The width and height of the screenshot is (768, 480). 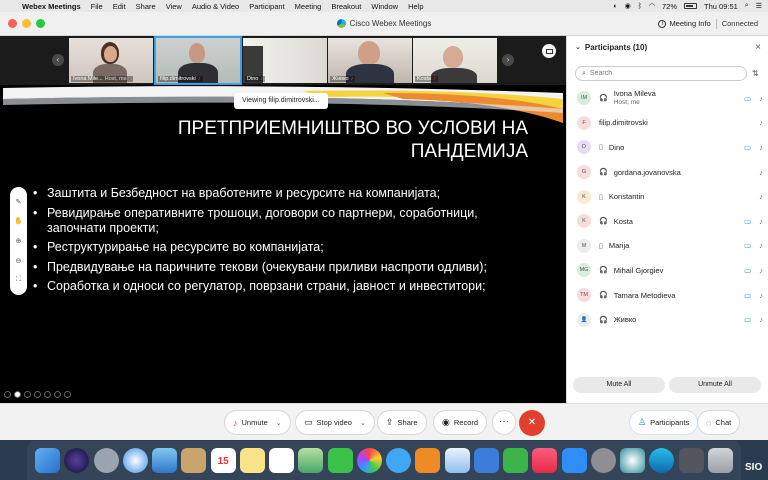 What do you see at coordinates (215, 6) in the screenshot?
I see `menu-audio-video: Audio & Video` at bounding box center [215, 6].